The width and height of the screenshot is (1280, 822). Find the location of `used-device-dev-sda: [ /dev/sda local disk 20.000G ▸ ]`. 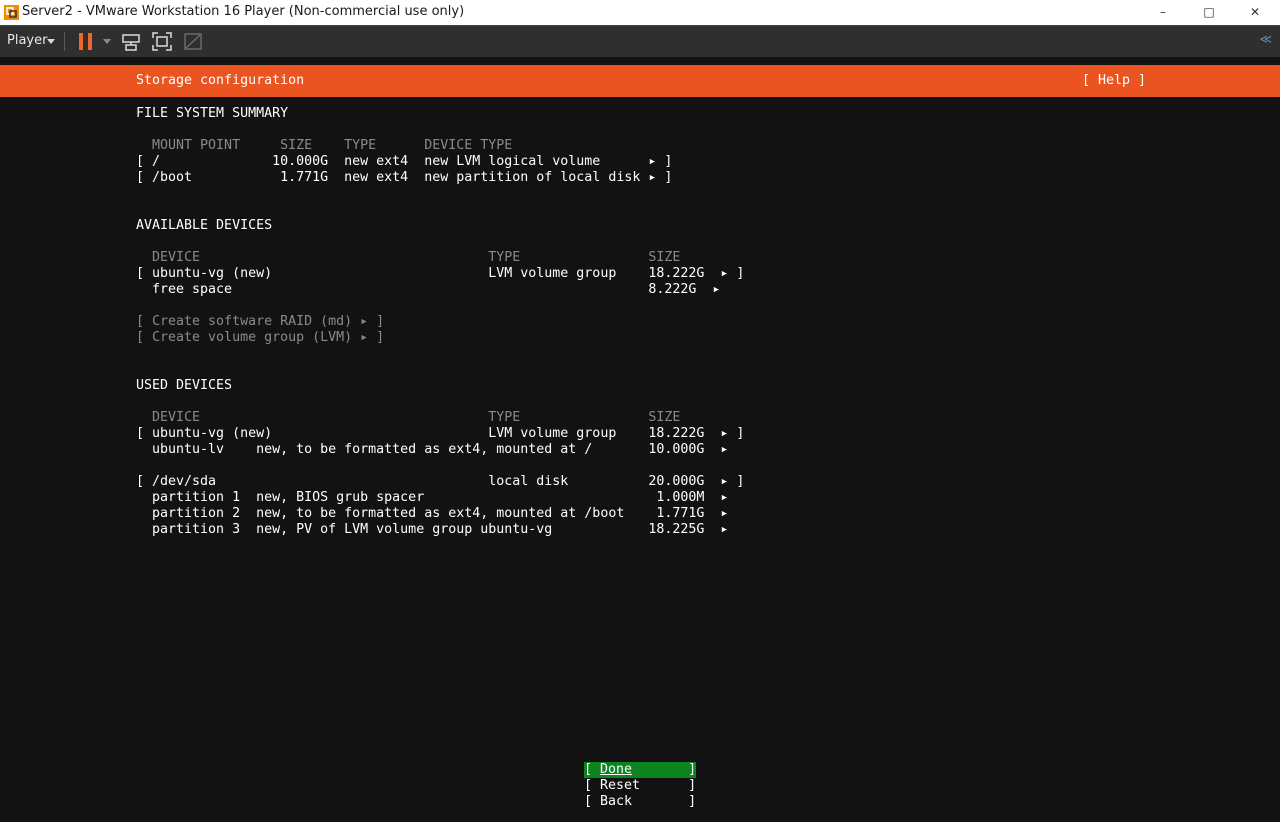

used-device-dev-sda: [ /dev/sda local disk 20.000G ▸ ] is located at coordinates (440, 482).